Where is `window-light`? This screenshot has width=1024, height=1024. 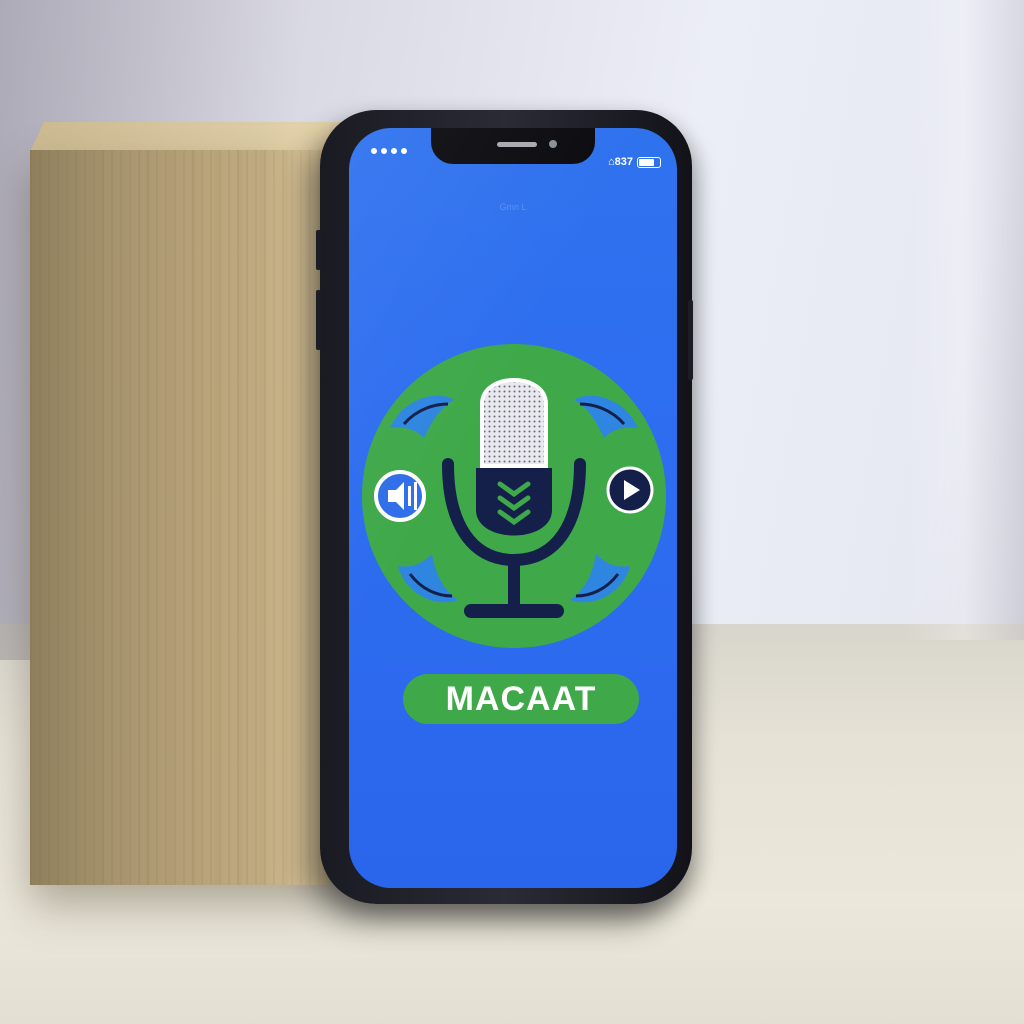 window-light is located at coordinates (964, 320).